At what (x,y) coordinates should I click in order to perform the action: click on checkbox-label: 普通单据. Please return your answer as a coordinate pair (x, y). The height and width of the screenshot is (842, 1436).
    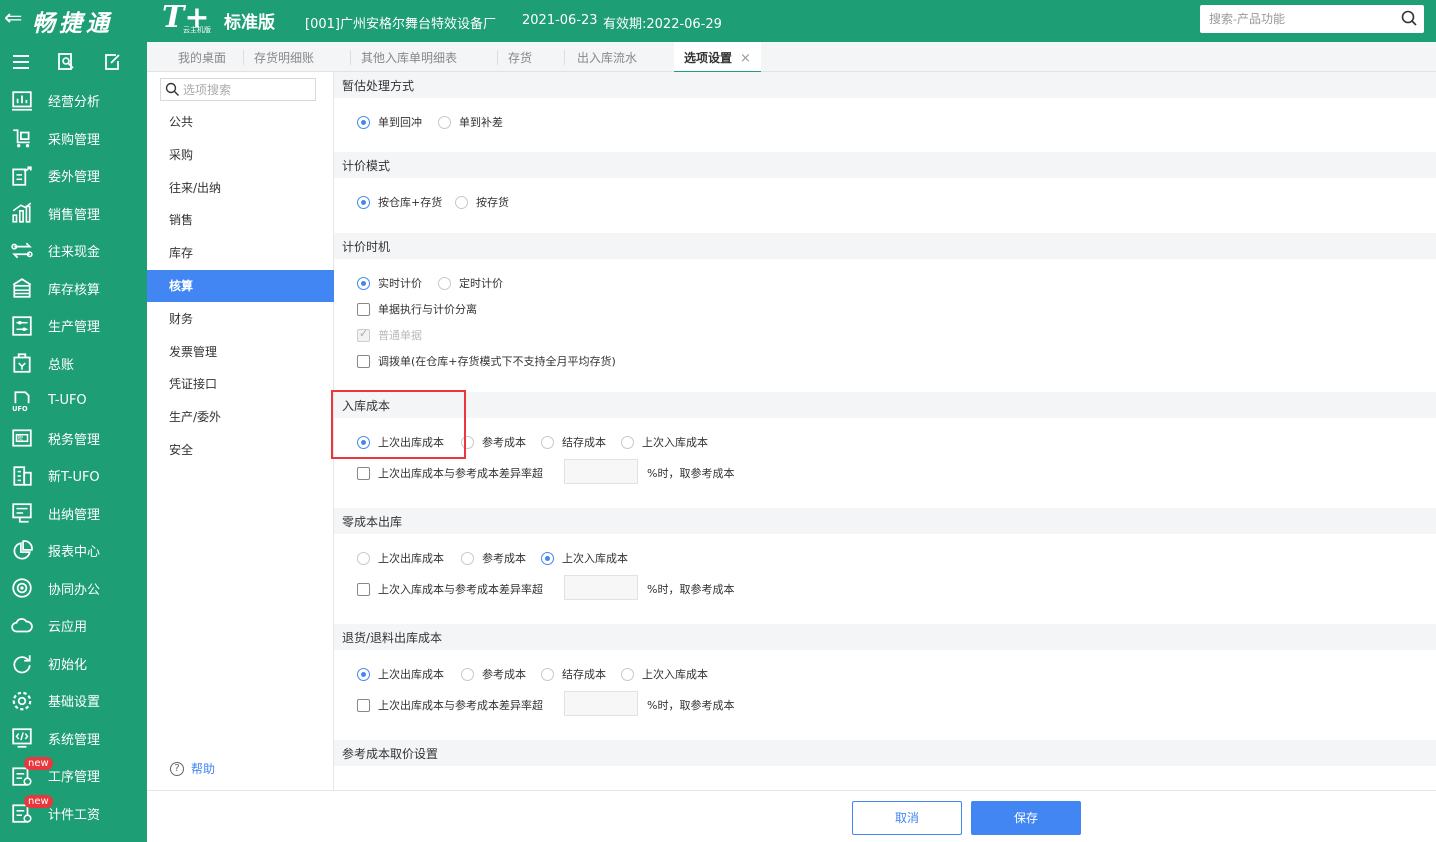
    Looking at the image, I should click on (400, 335).